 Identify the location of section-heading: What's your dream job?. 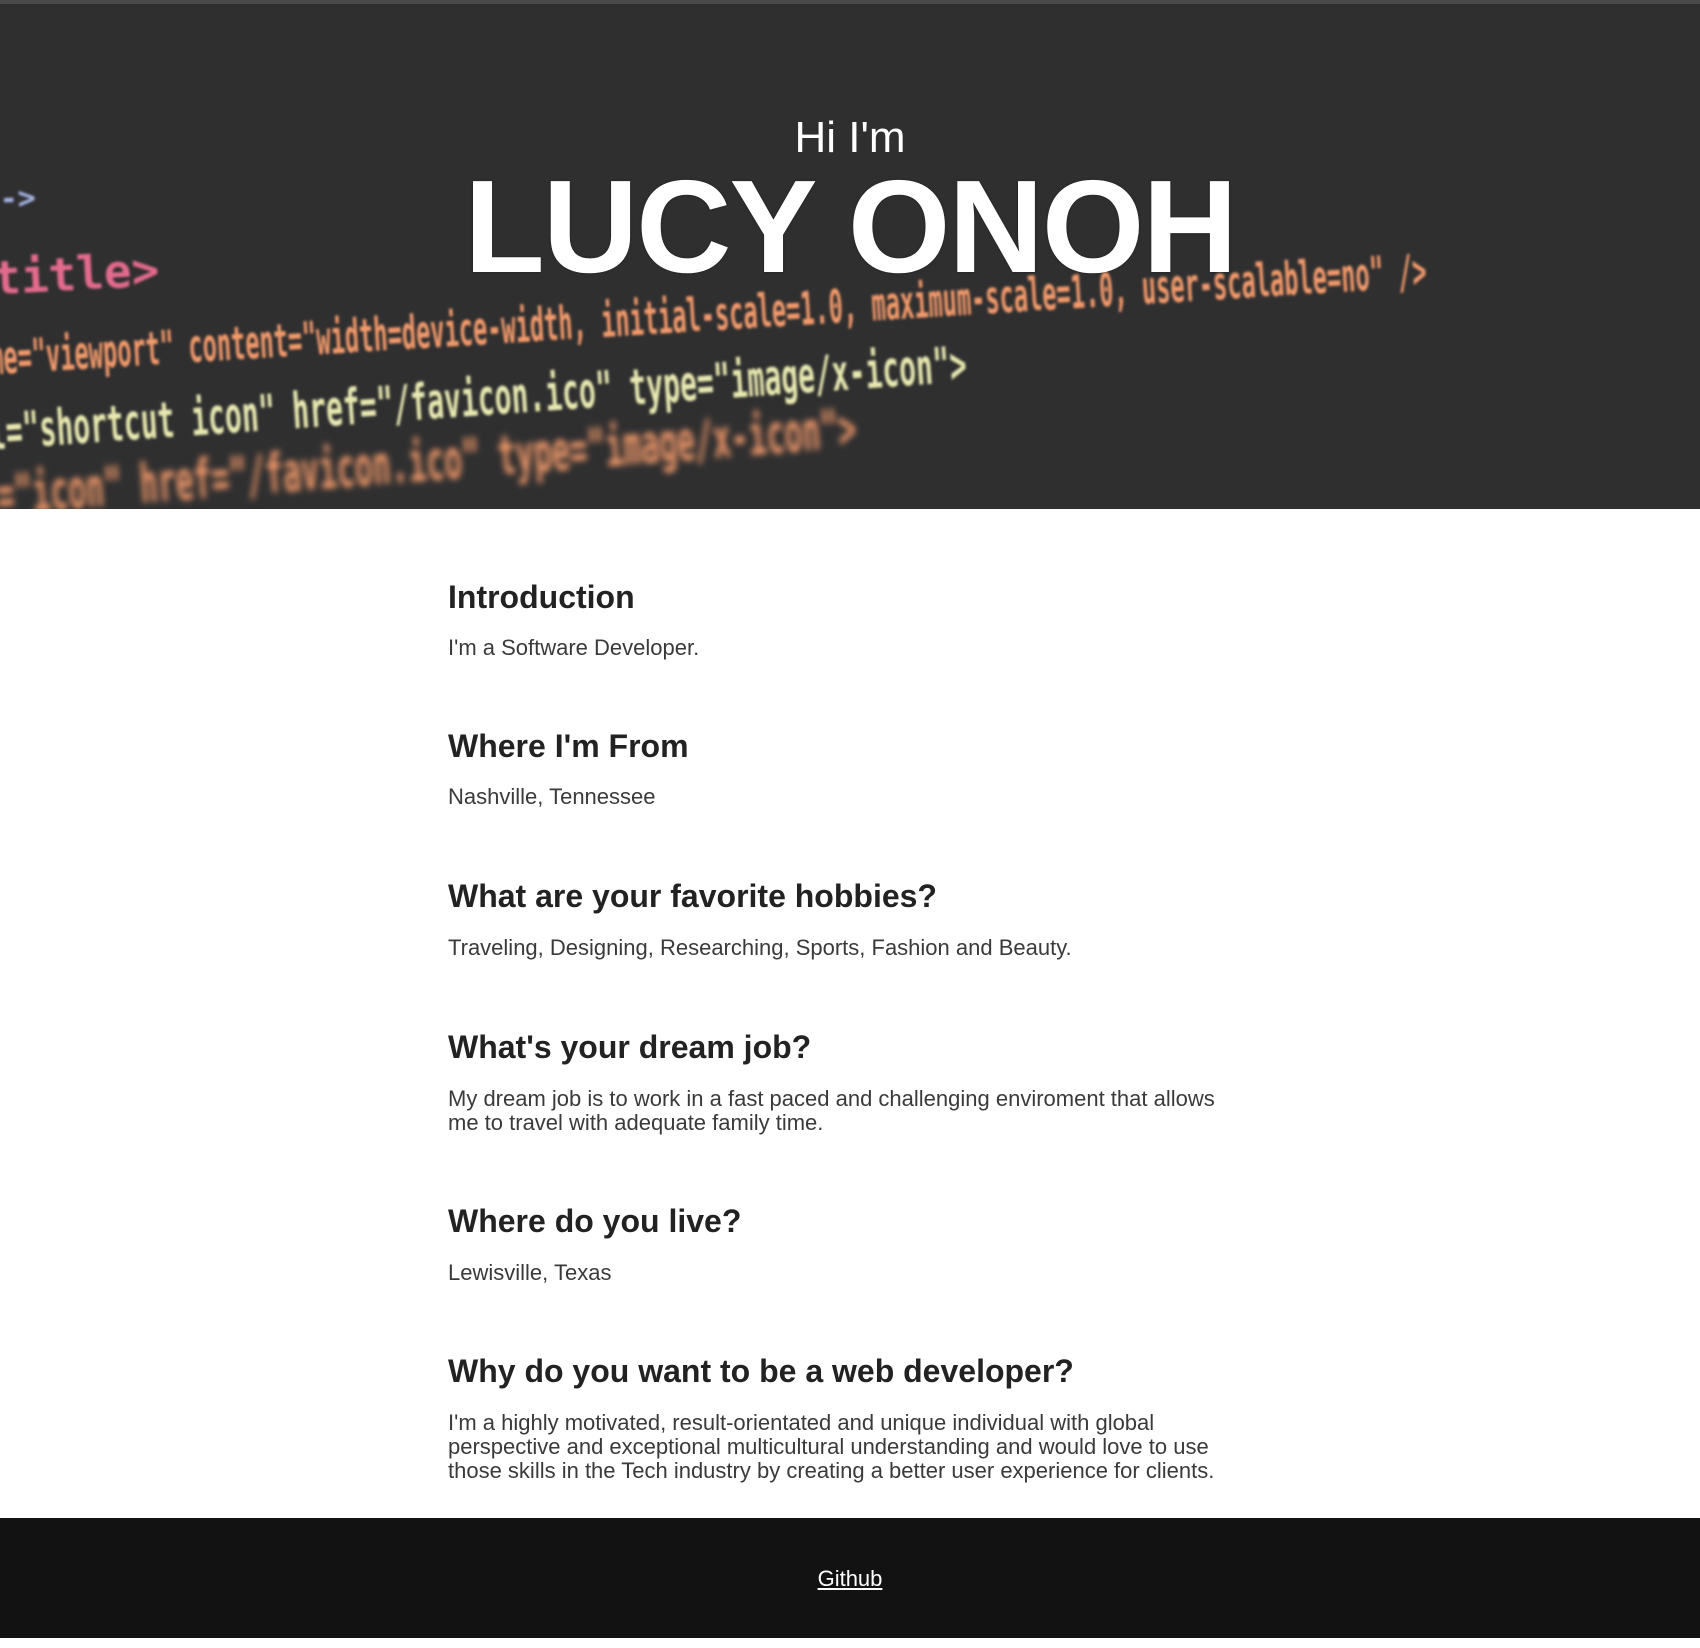
(630, 1047).